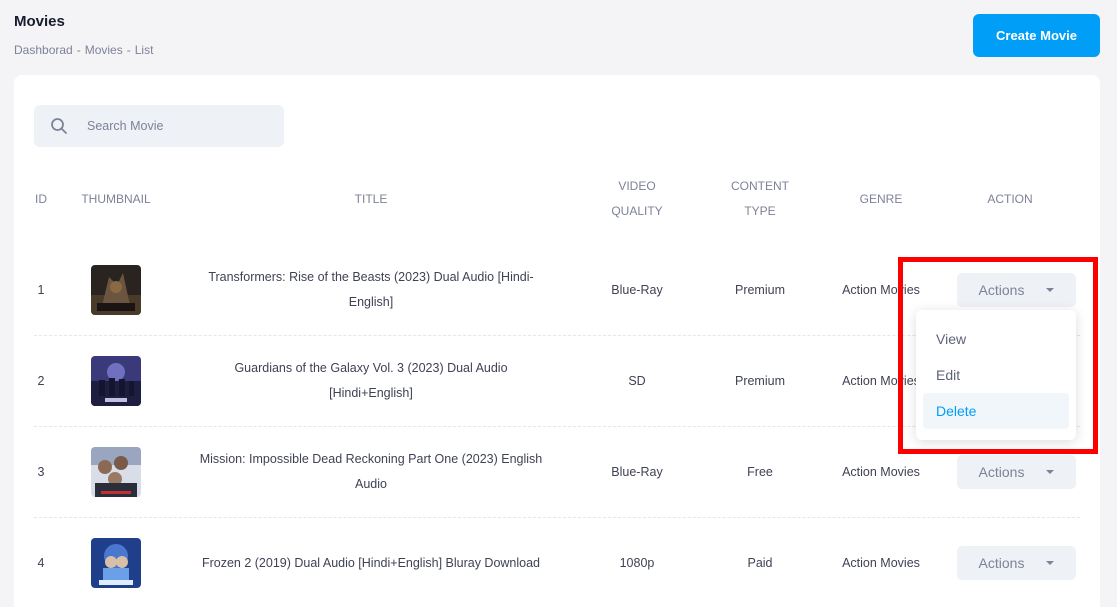 This screenshot has height=607, width=1117. What do you see at coordinates (759, 381) in the screenshot?
I see `row-2-content-type: Premium` at bounding box center [759, 381].